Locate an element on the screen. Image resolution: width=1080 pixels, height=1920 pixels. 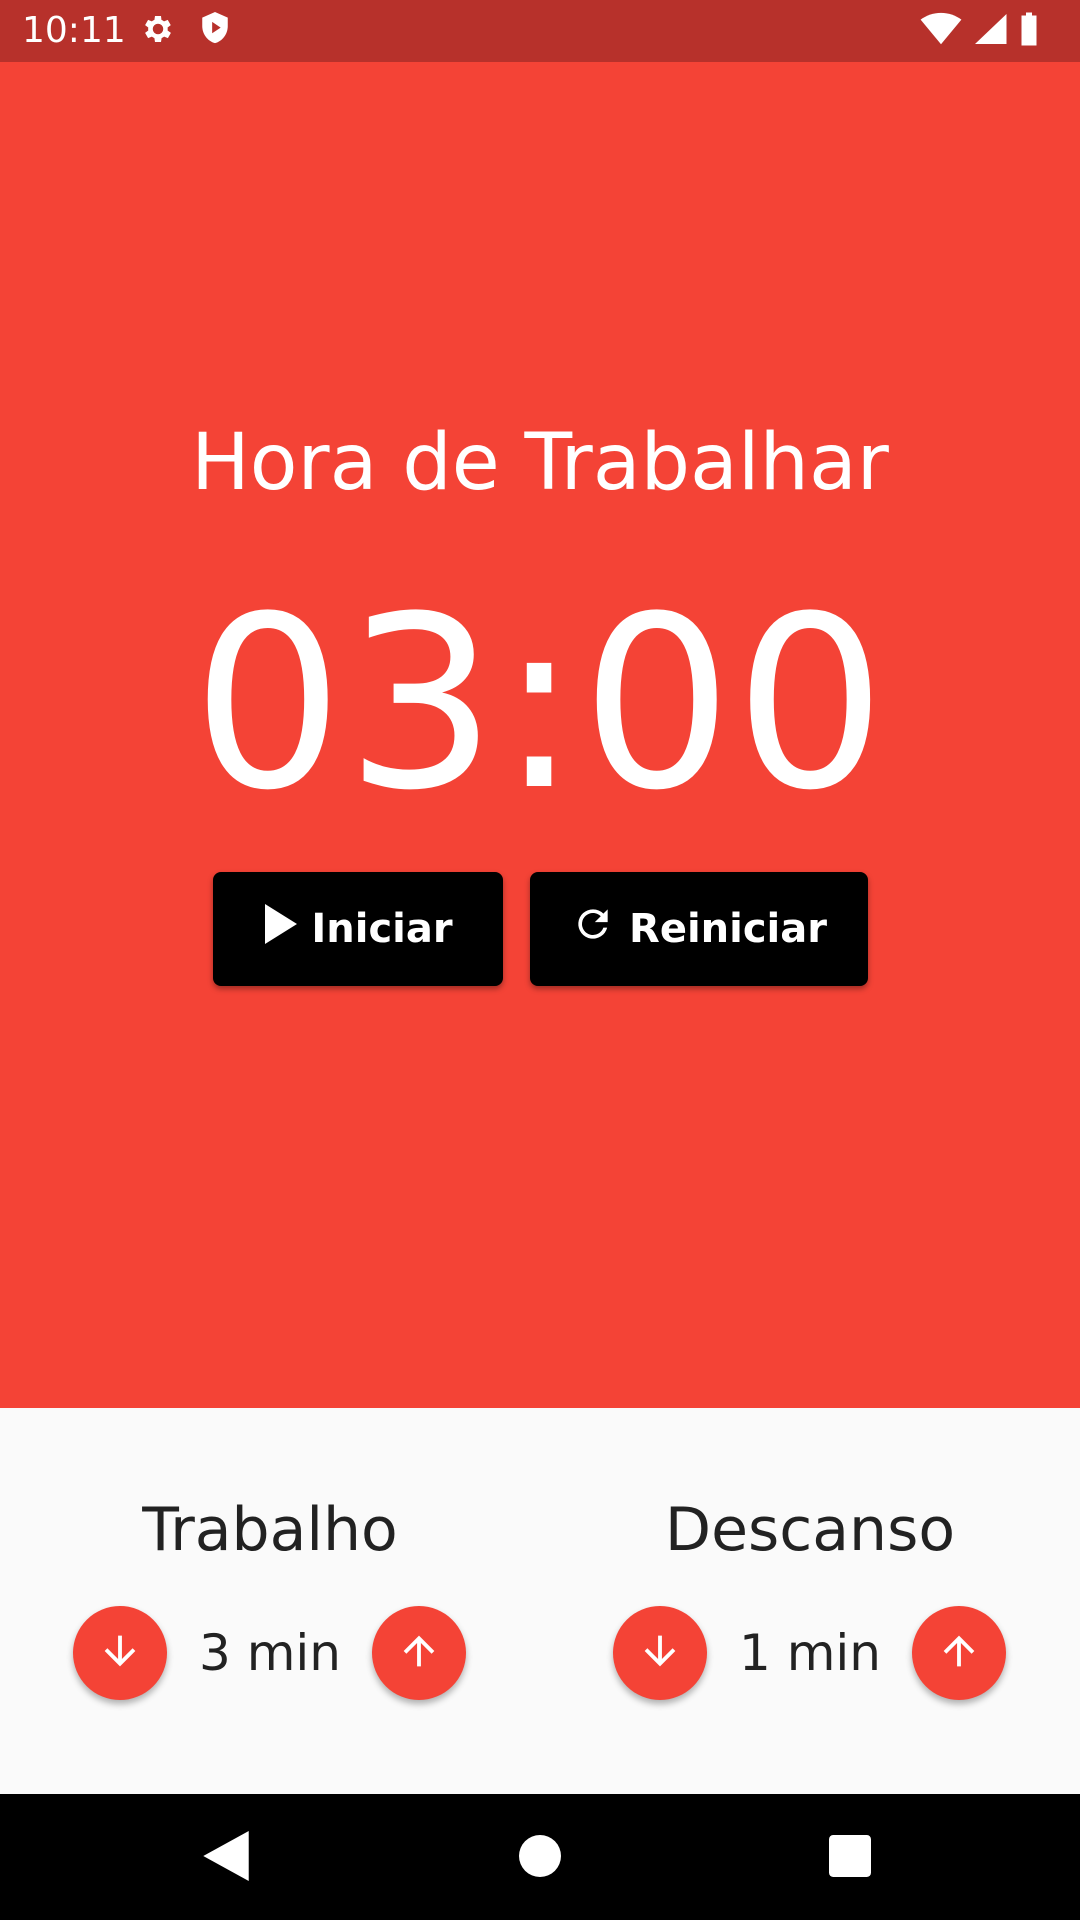
gear-icon is located at coordinates (158, 31).